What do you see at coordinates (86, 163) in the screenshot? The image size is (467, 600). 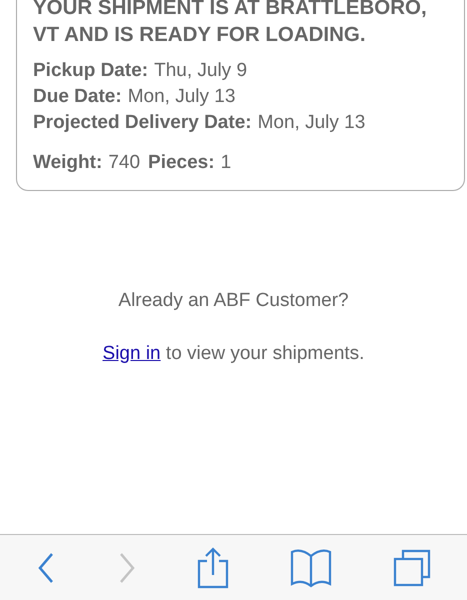 I see `total-item: Weight: 740` at bounding box center [86, 163].